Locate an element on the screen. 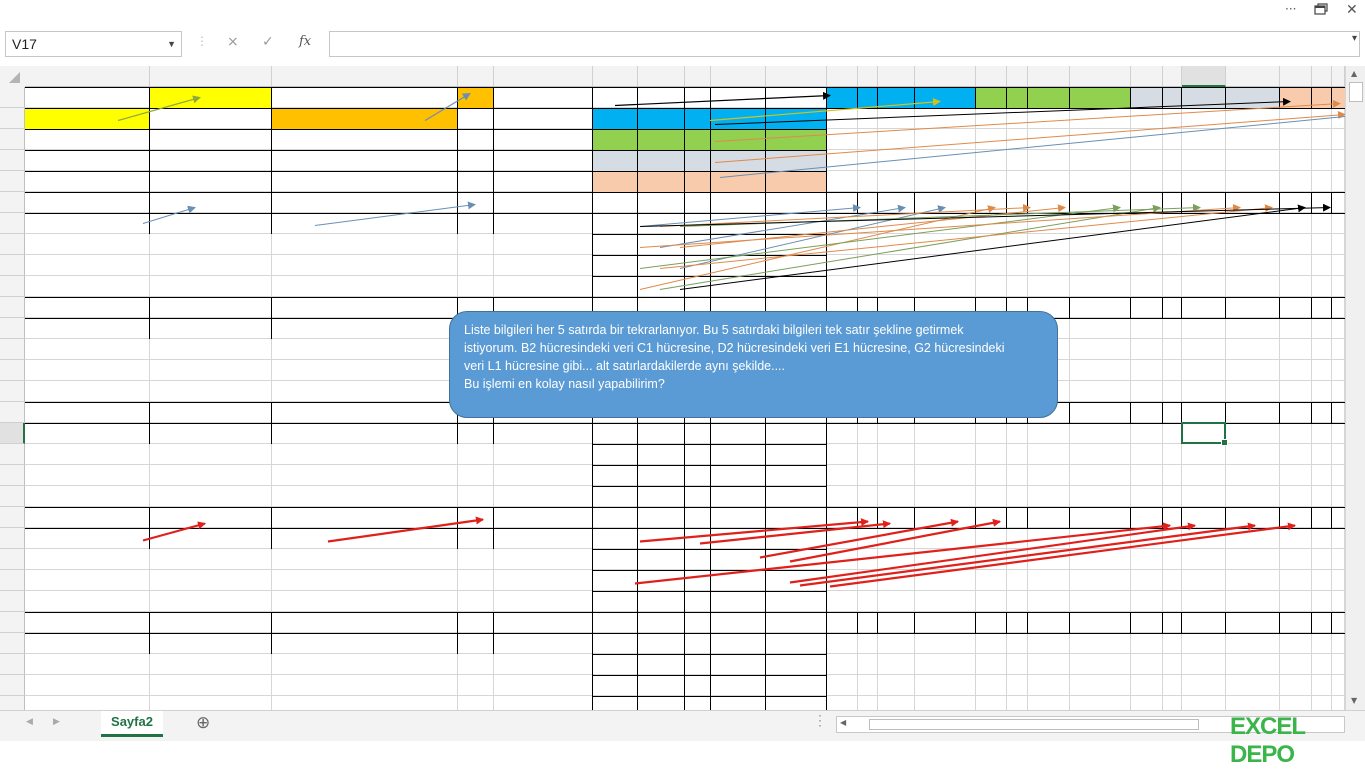  scroll-down-icon: ▼ is located at coordinates (1354, 700).